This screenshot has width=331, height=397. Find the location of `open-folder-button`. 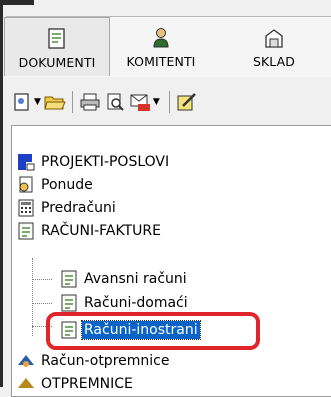

open-folder-button is located at coordinates (55, 102).